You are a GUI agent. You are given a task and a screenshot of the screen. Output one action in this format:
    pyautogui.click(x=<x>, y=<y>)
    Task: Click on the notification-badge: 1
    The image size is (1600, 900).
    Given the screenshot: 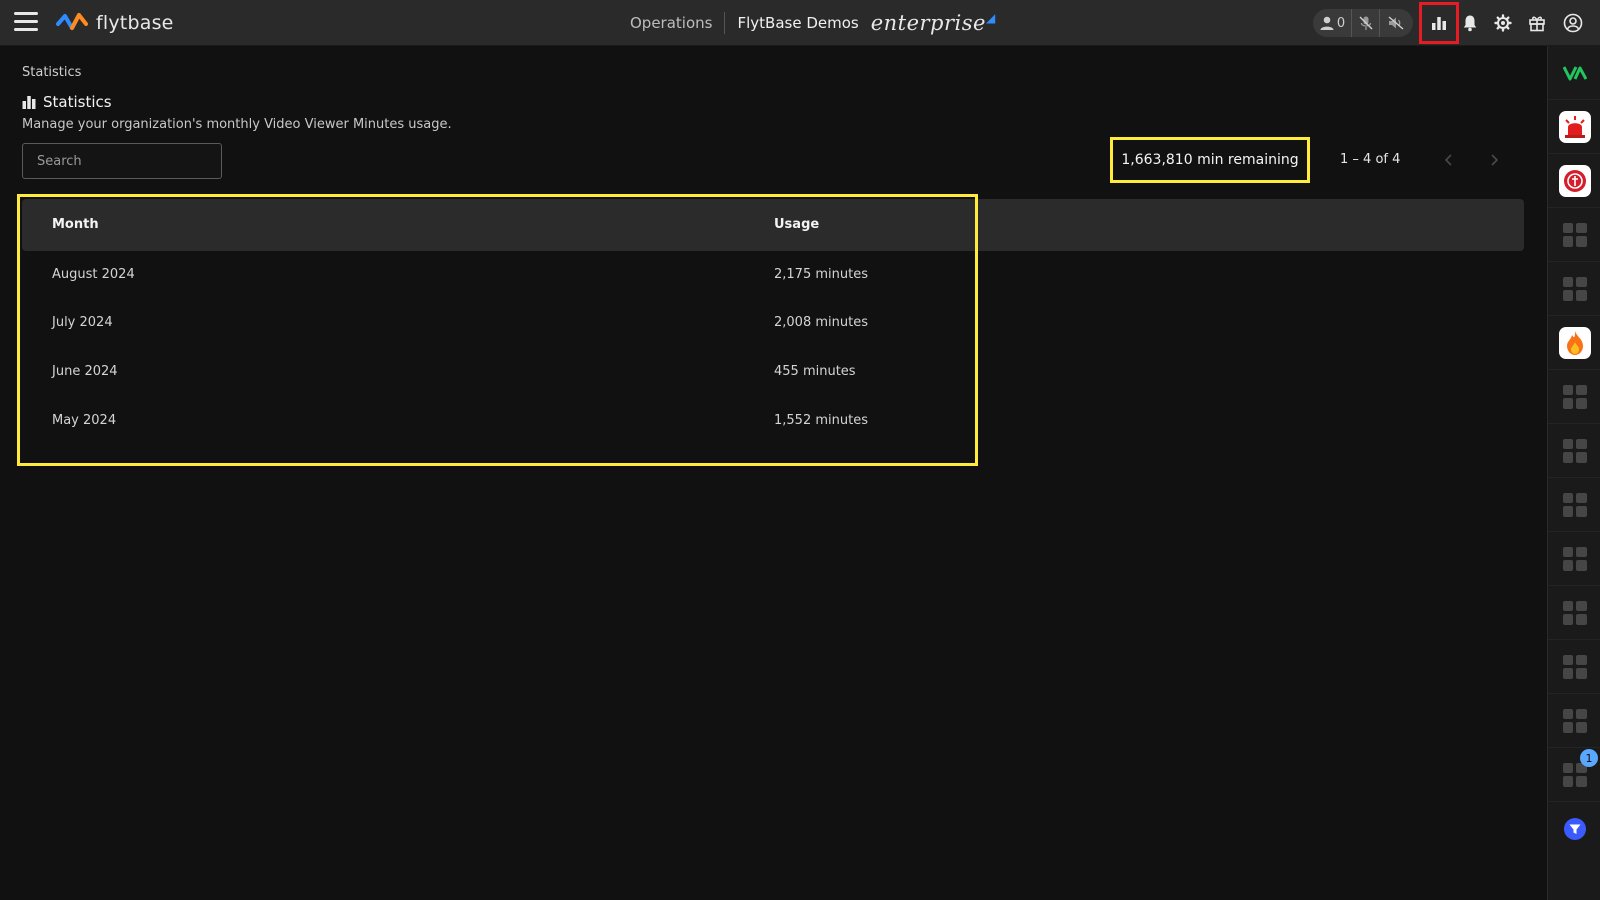 What is the action you would take?
    pyautogui.click(x=1589, y=758)
    